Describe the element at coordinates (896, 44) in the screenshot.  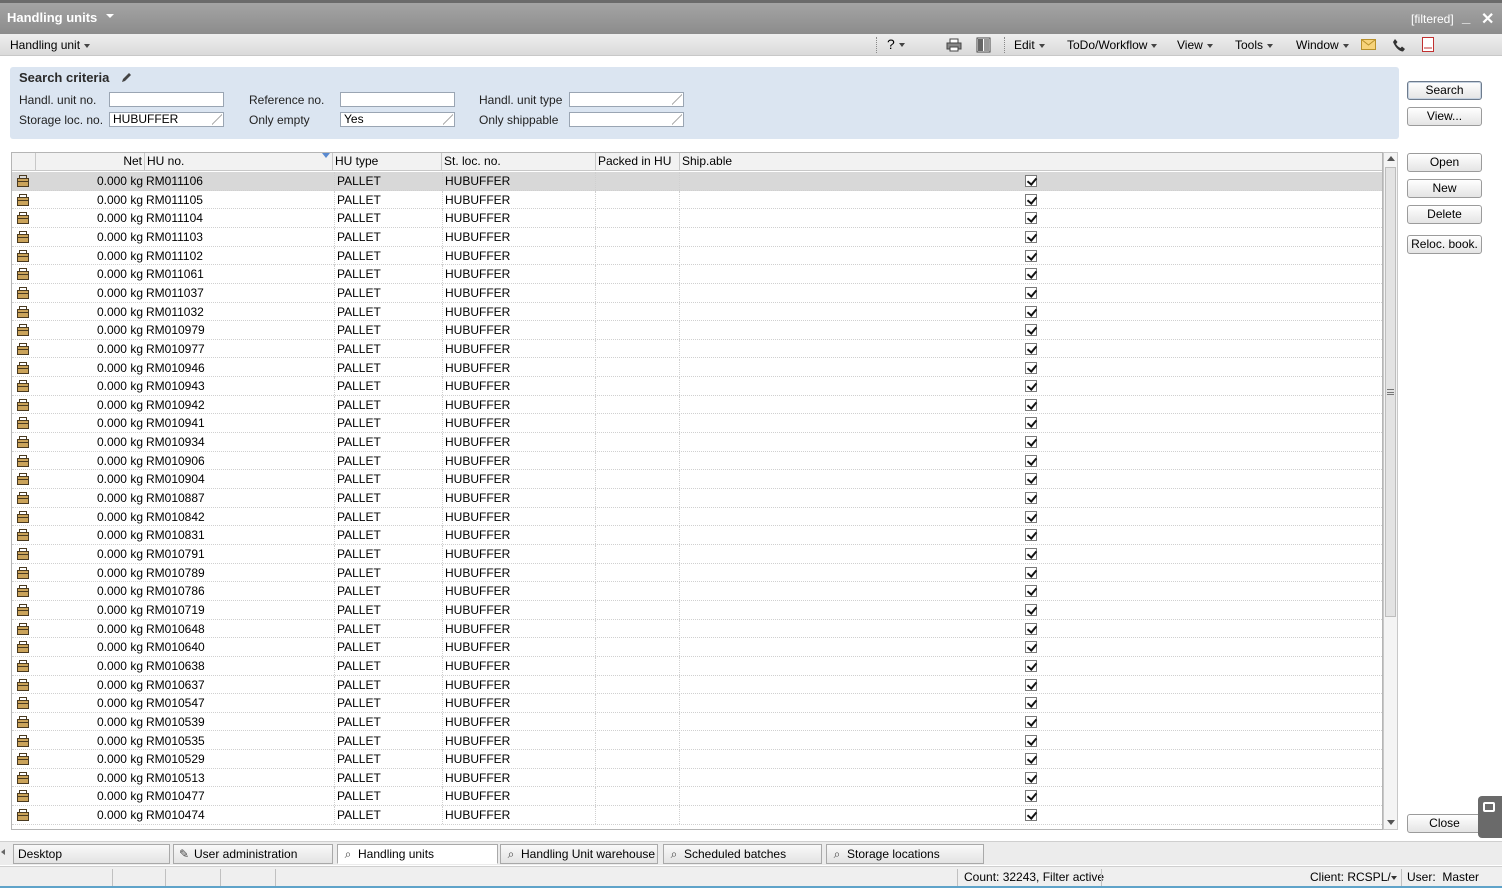
I see `help-button: ?` at that location.